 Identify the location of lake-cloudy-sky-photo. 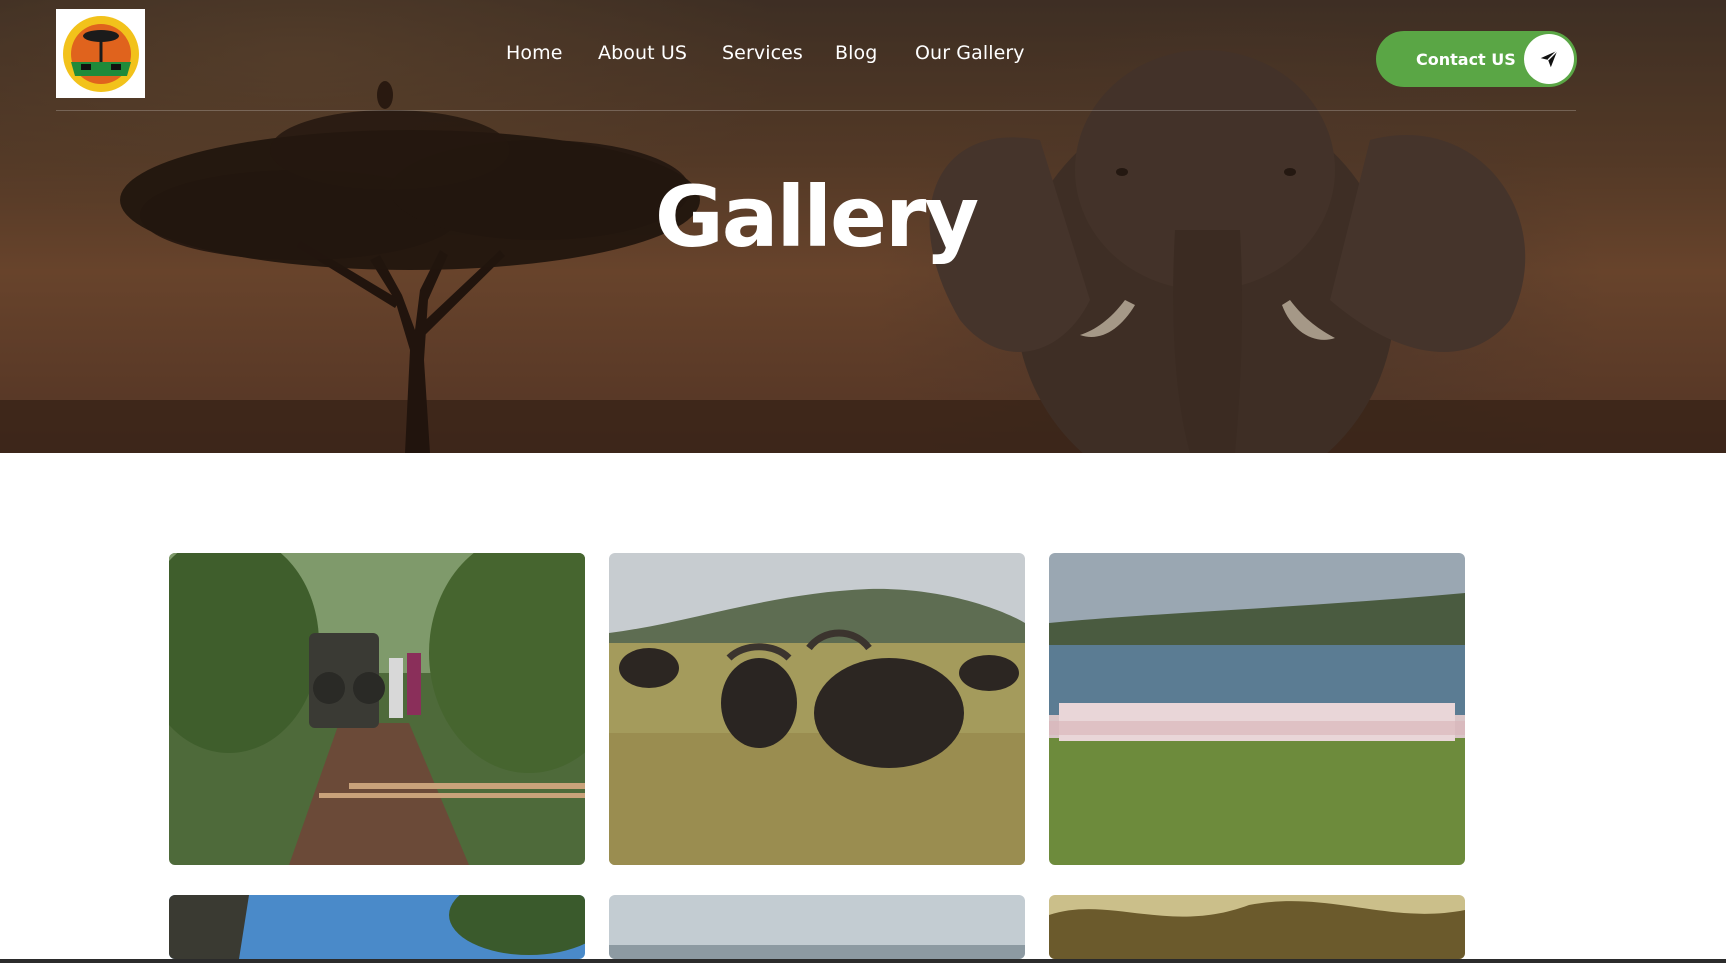
(817, 927).